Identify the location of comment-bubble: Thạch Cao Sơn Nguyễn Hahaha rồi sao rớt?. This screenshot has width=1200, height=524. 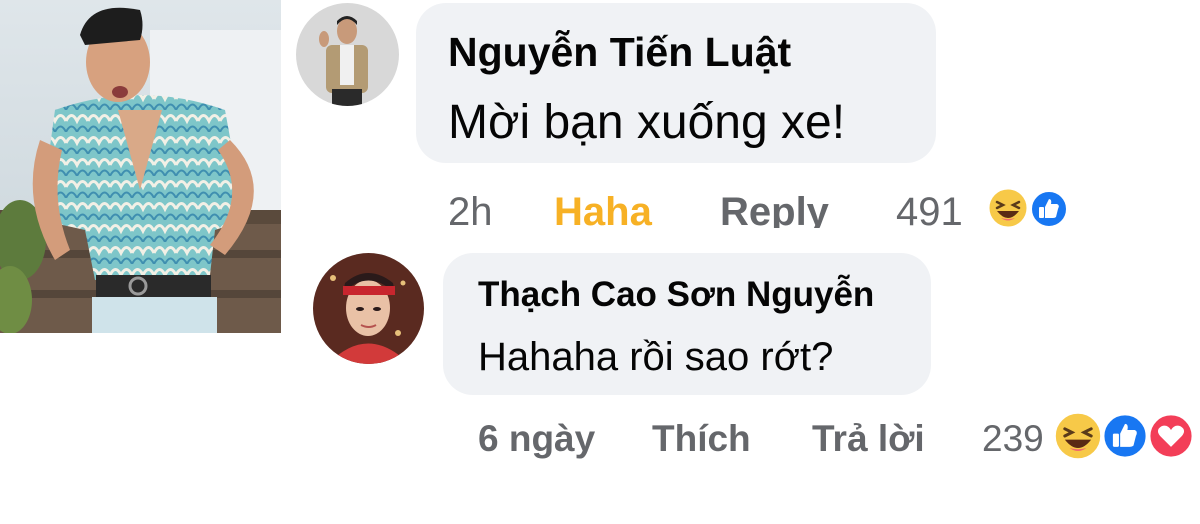
(687, 324).